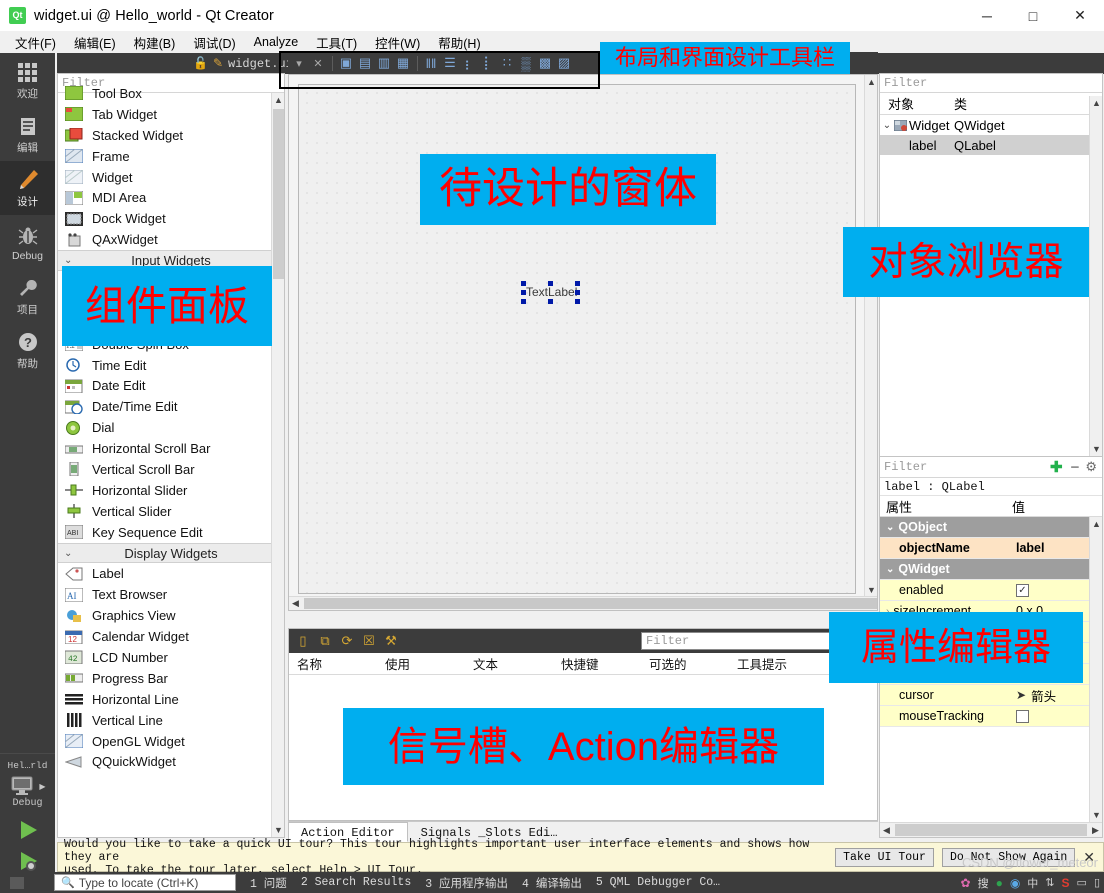 The height and width of the screenshot is (893, 1104). I want to click on tray-panel-icon: ▭, so click(1082, 882).